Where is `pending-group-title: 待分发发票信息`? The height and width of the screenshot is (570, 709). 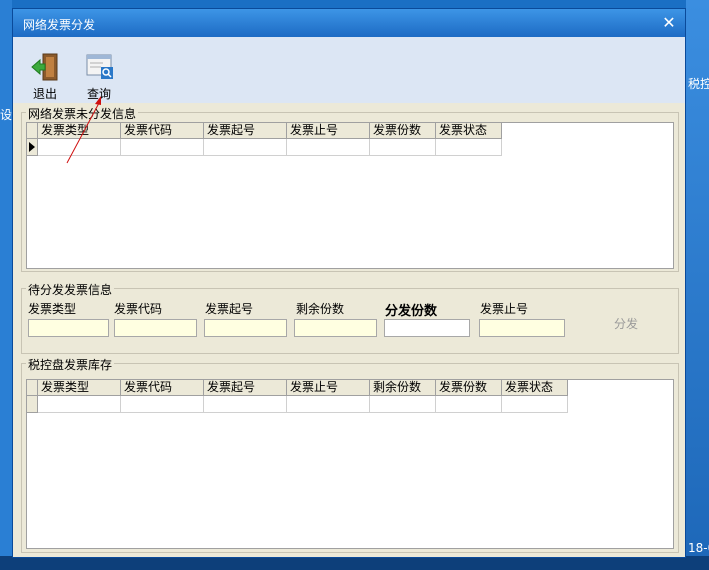
pending-group-title: 待分发发票信息 is located at coordinates (70, 289).